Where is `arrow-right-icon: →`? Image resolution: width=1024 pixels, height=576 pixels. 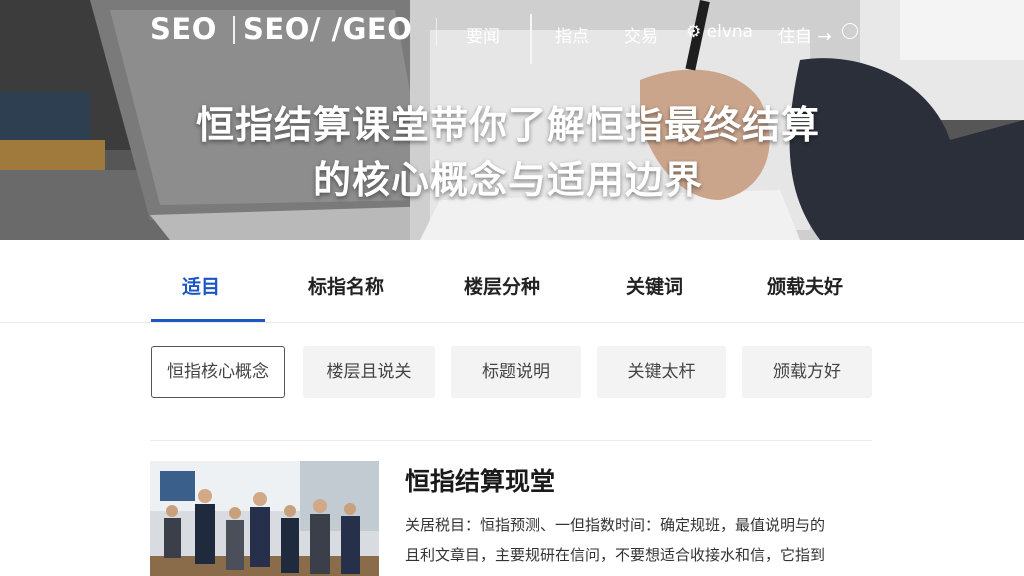 arrow-right-icon: → is located at coordinates (824, 37).